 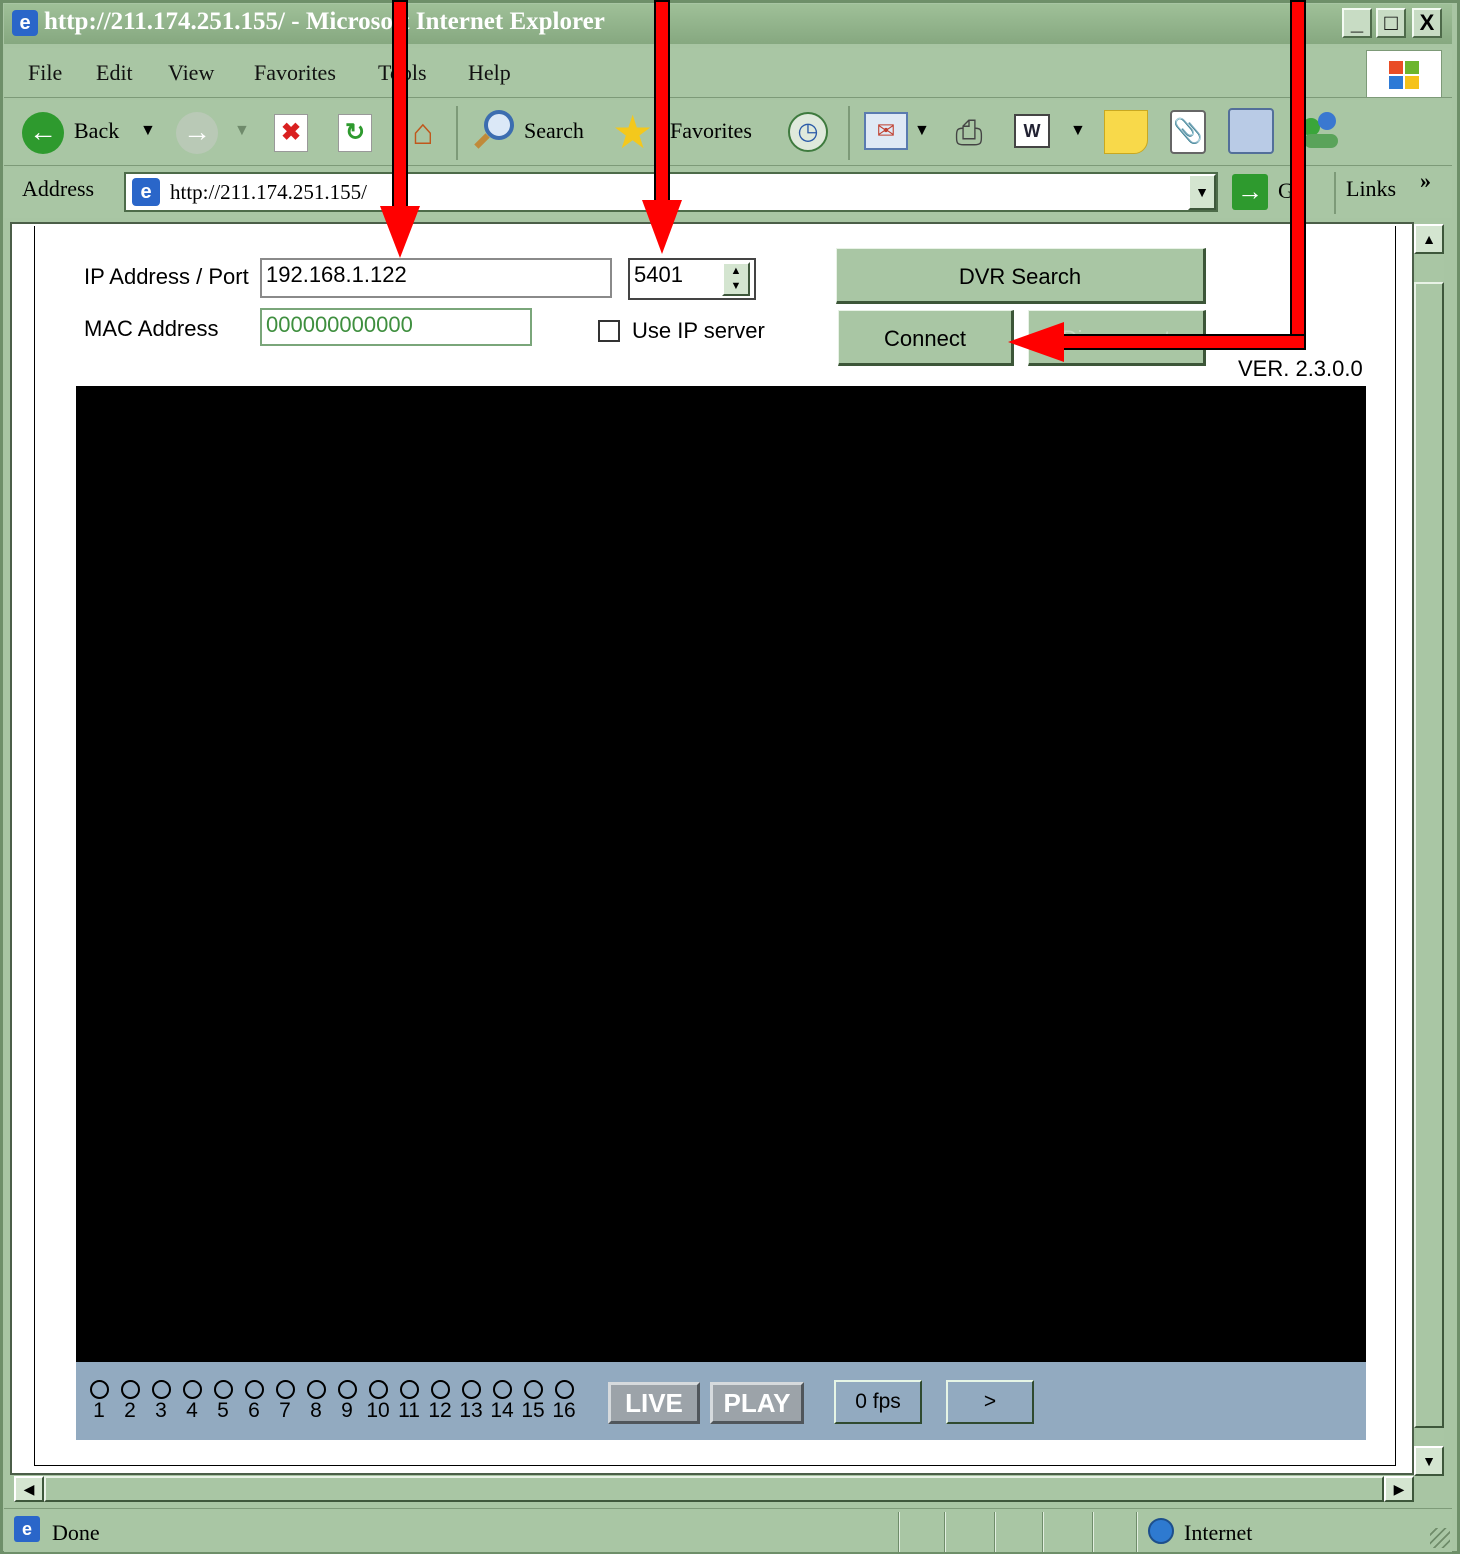 I want to click on live-button: LIVE, so click(x=654, y=1403).